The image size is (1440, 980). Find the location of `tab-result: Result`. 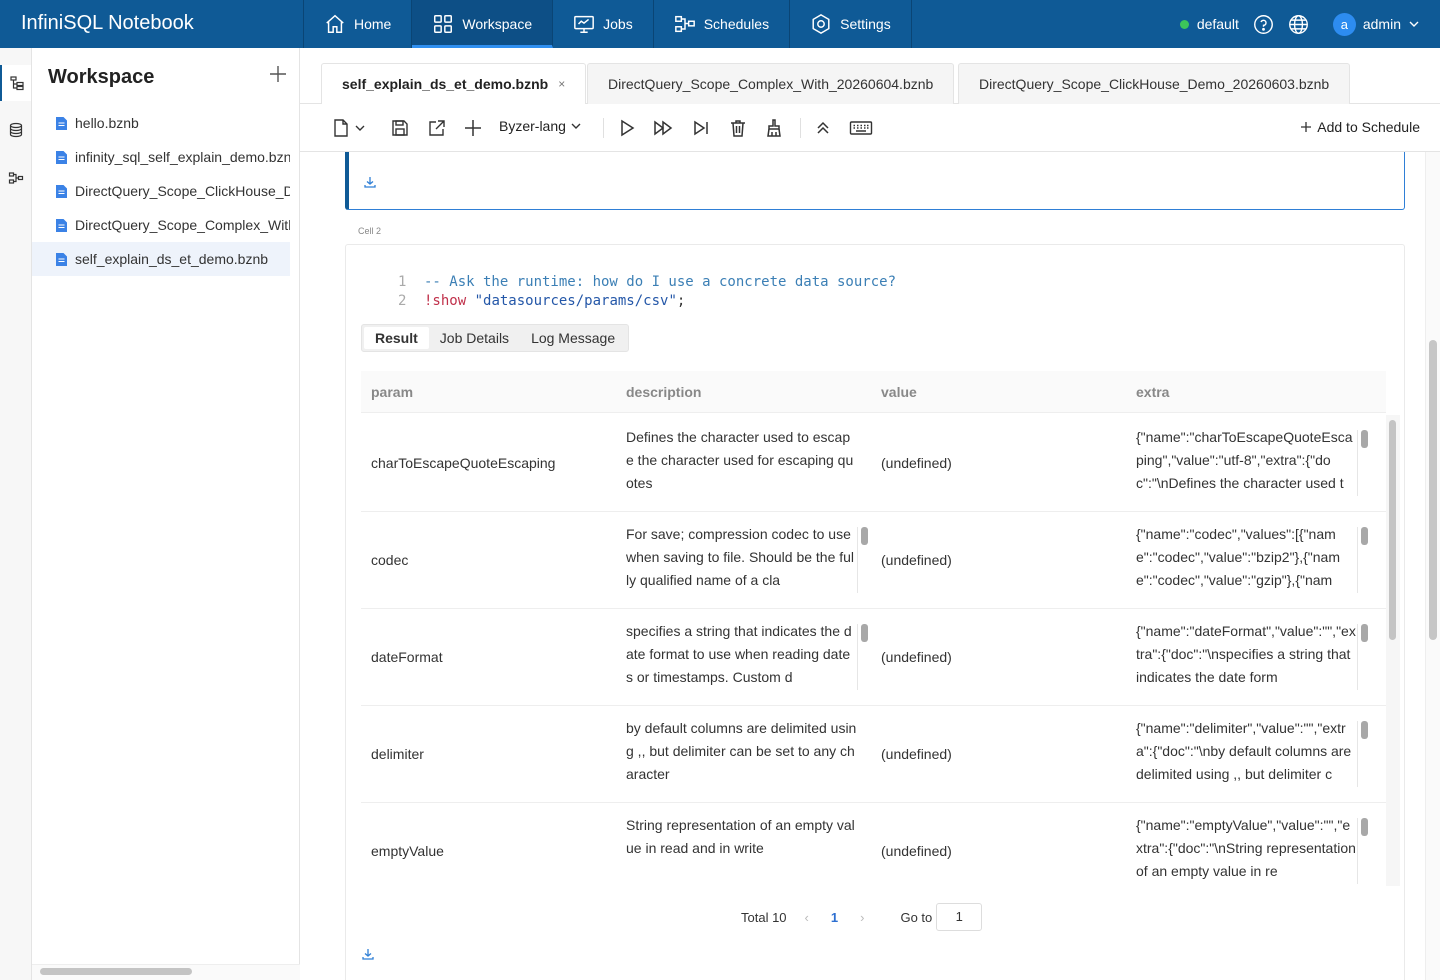

tab-result: Result is located at coordinates (396, 338).